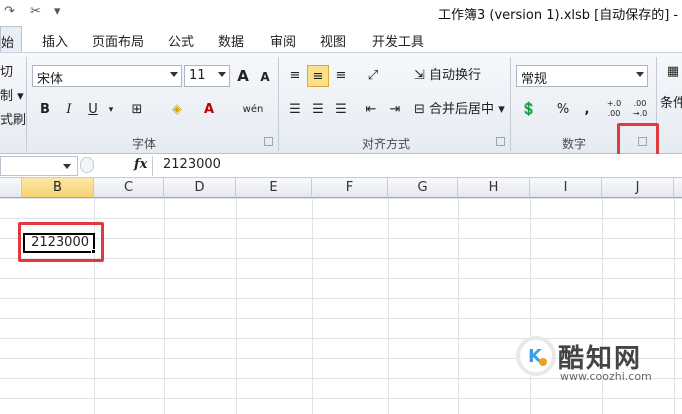  Describe the element at coordinates (419, 75) in the screenshot. I see `wrap-text-icon: ⇲` at that location.